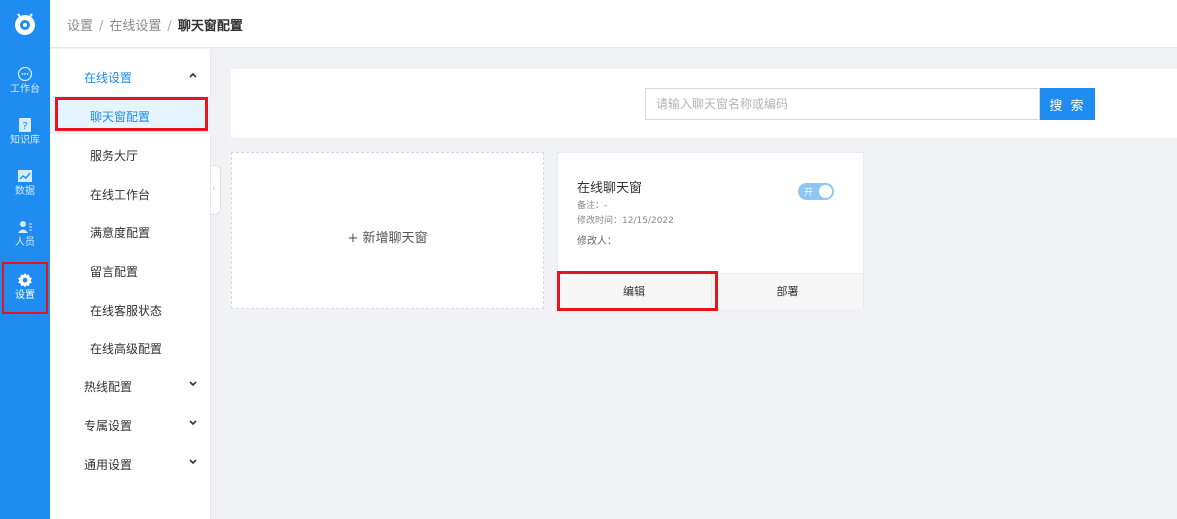 The width and height of the screenshot is (1177, 519). Describe the element at coordinates (809, 193) in the screenshot. I see `toggle-label: 开` at that location.